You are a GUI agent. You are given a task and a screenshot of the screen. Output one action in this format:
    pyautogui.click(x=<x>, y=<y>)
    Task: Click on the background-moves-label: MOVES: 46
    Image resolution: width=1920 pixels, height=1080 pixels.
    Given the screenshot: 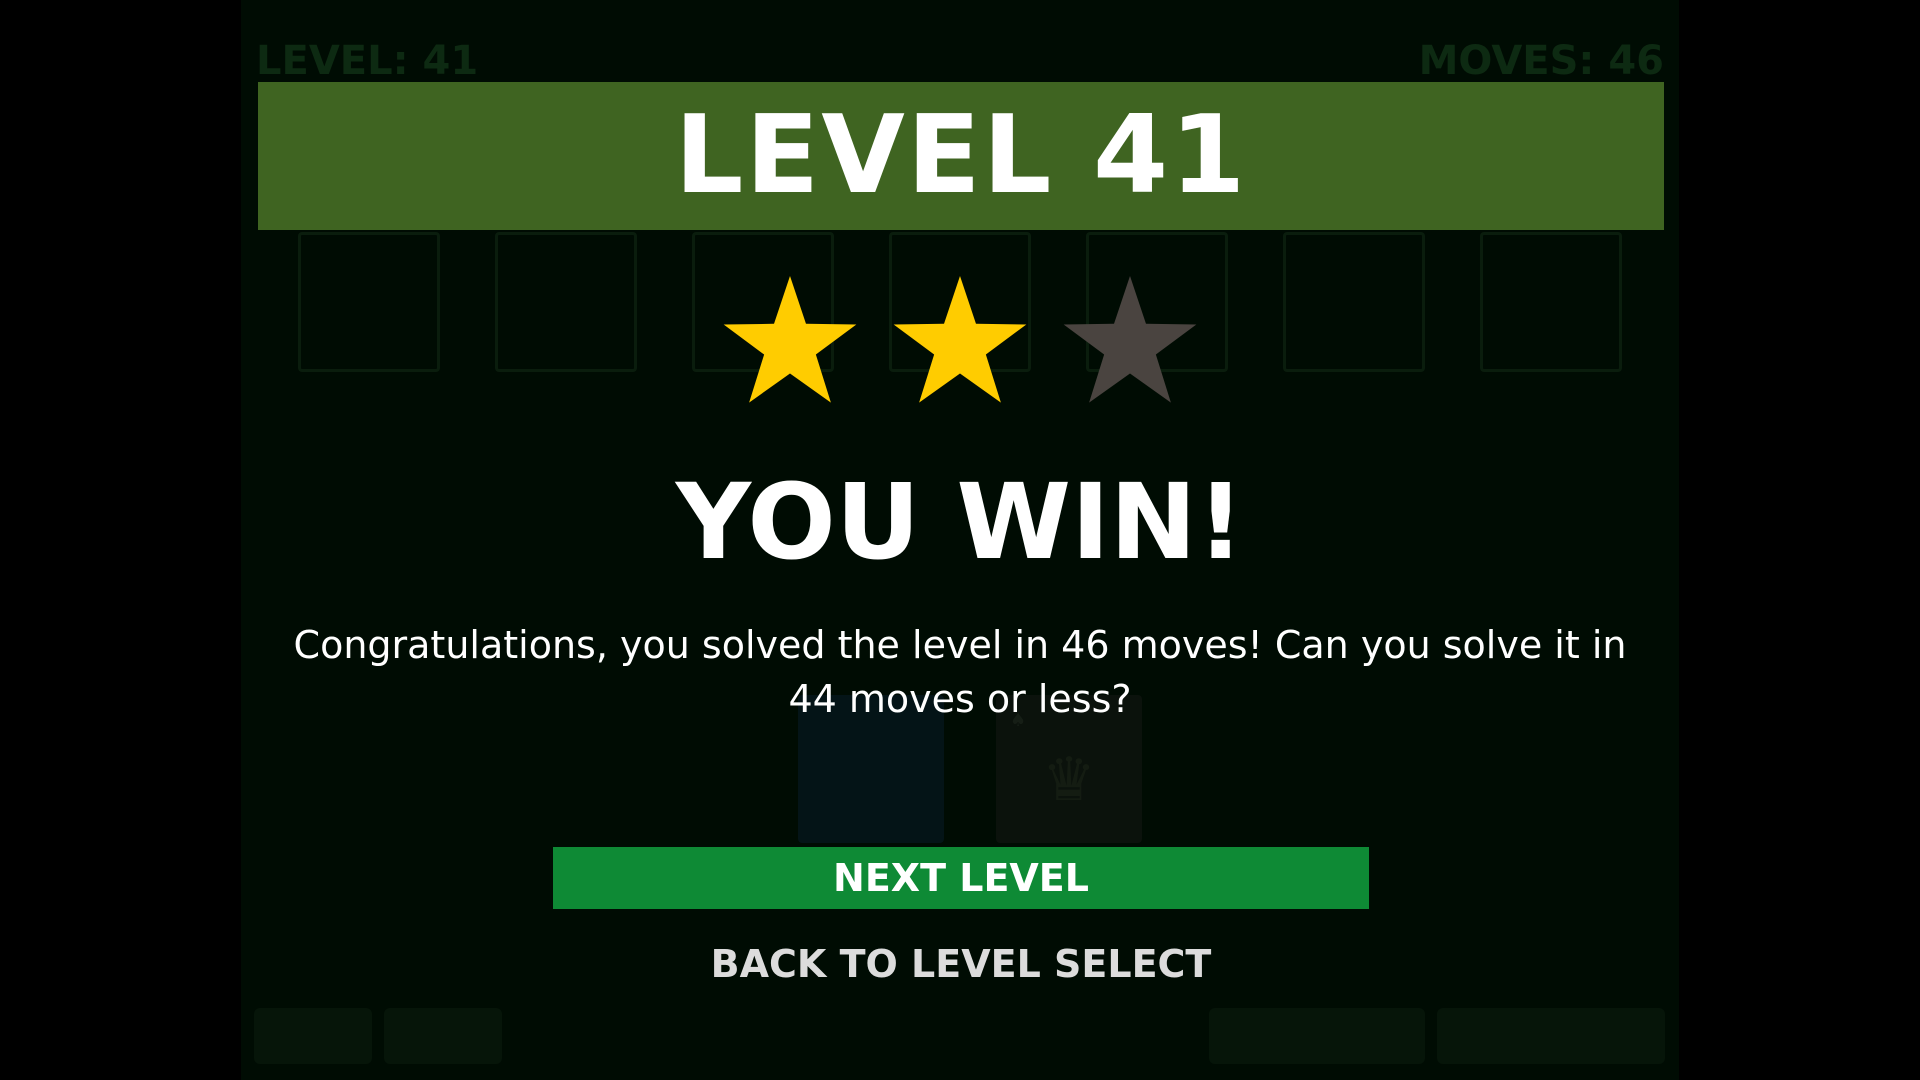 What is the action you would take?
    pyautogui.click(x=1541, y=61)
    